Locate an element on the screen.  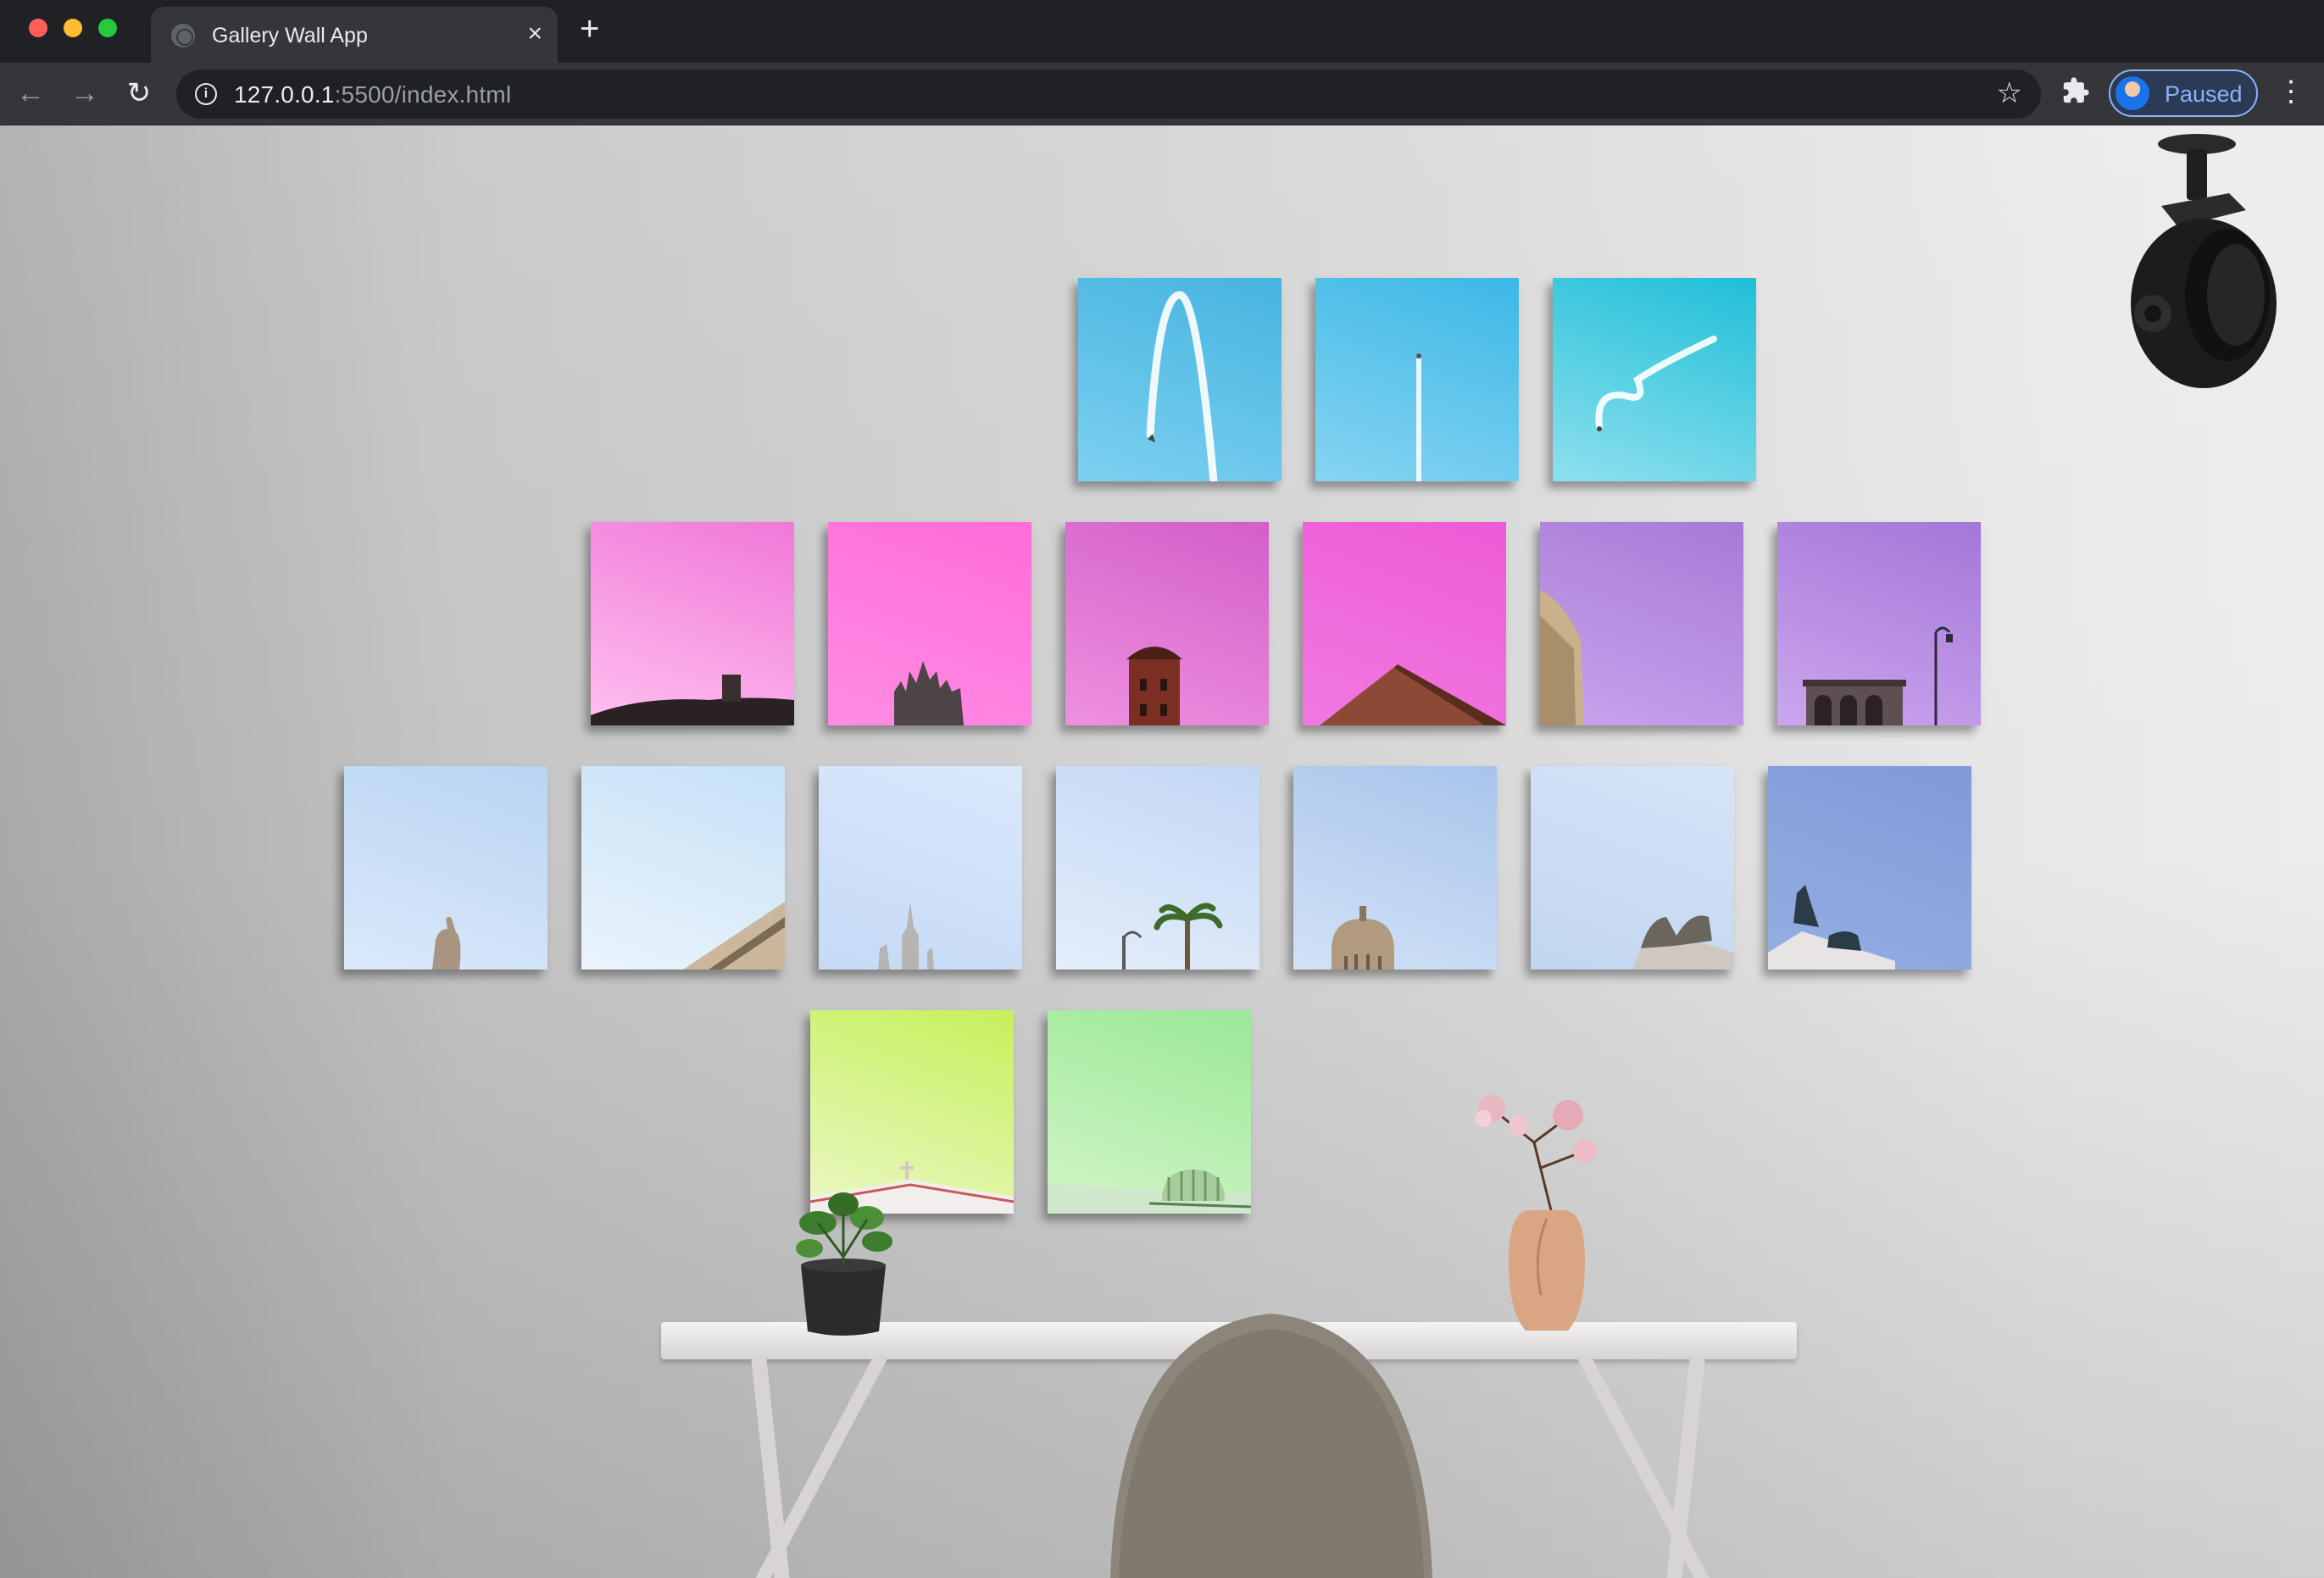
photo-brick-gable is located at coordinates (1404, 623).